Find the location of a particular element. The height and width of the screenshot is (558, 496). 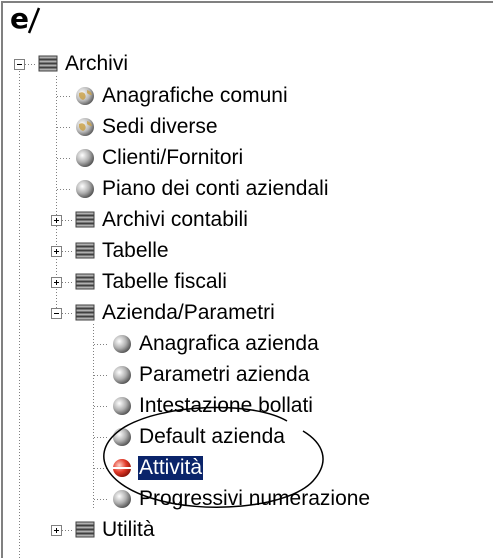

expand-toggle-utilita is located at coordinates (56, 530).